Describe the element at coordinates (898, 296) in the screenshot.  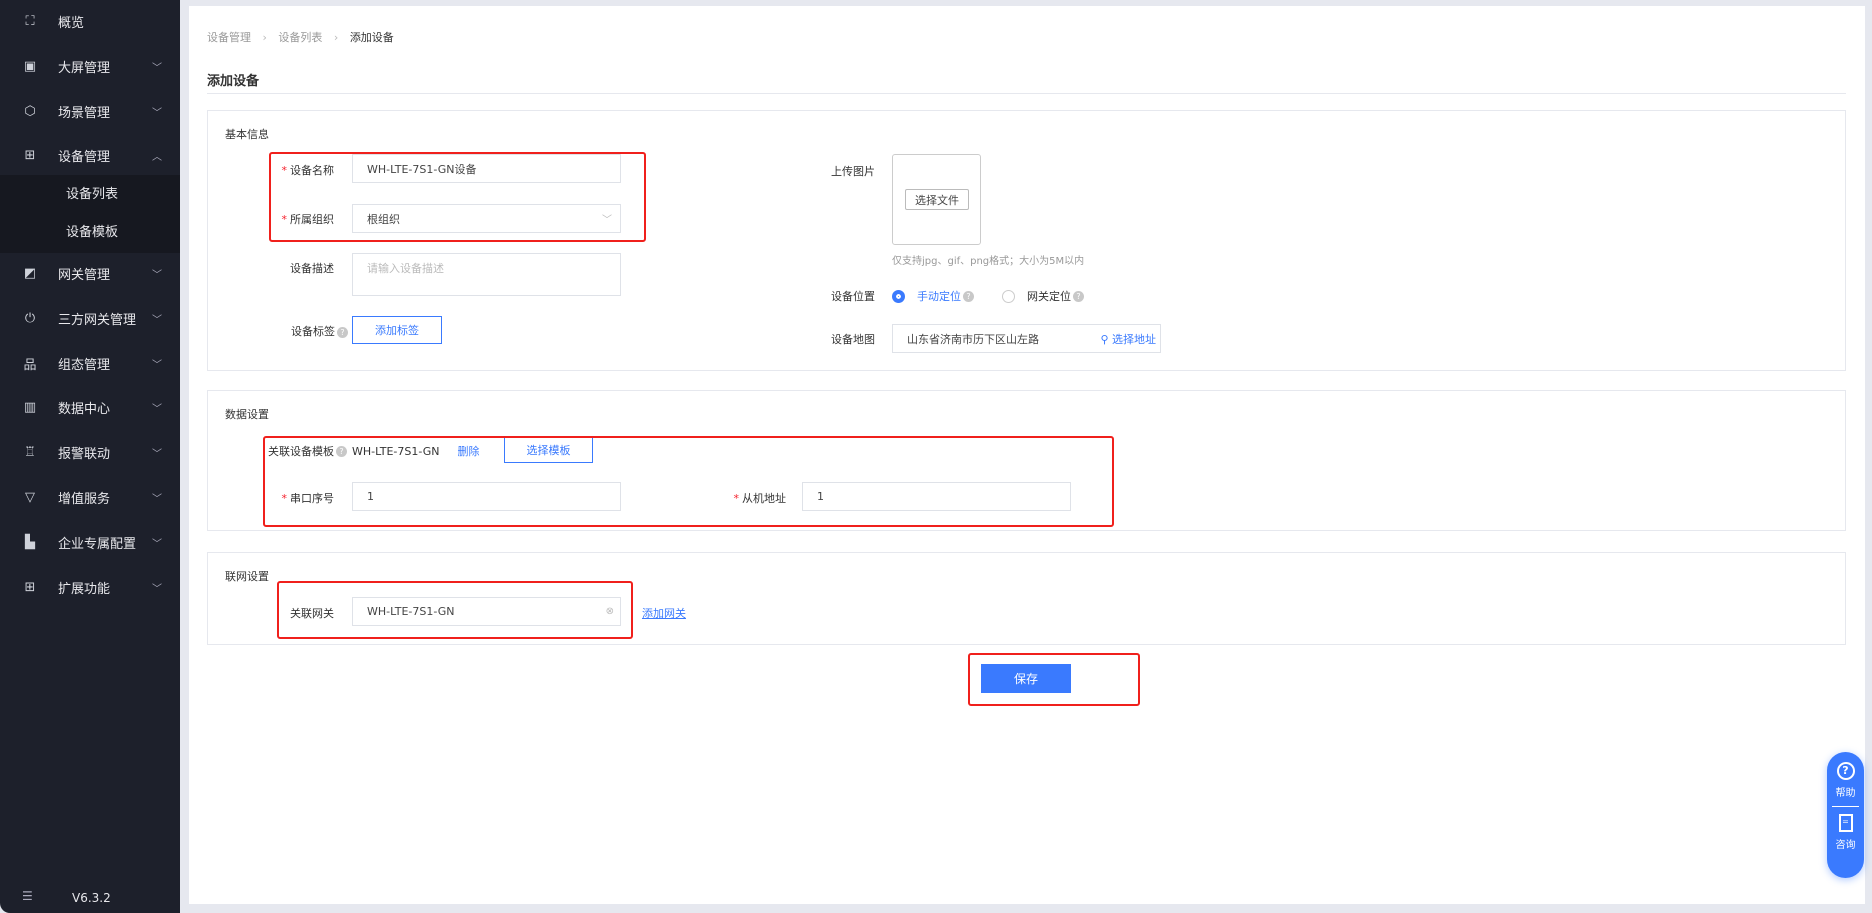
I see `radio-manual` at that location.